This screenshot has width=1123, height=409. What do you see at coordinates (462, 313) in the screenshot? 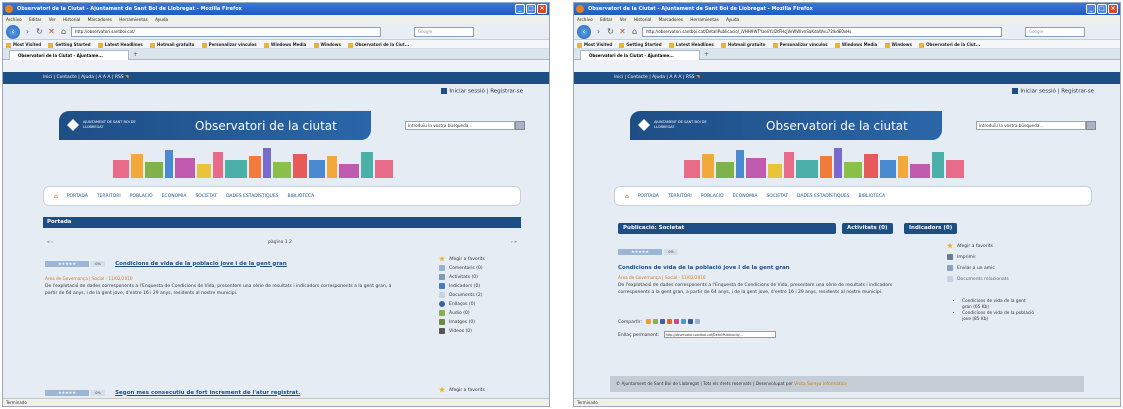
I see `audio-link: Àudio (0)` at bounding box center [462, 313].